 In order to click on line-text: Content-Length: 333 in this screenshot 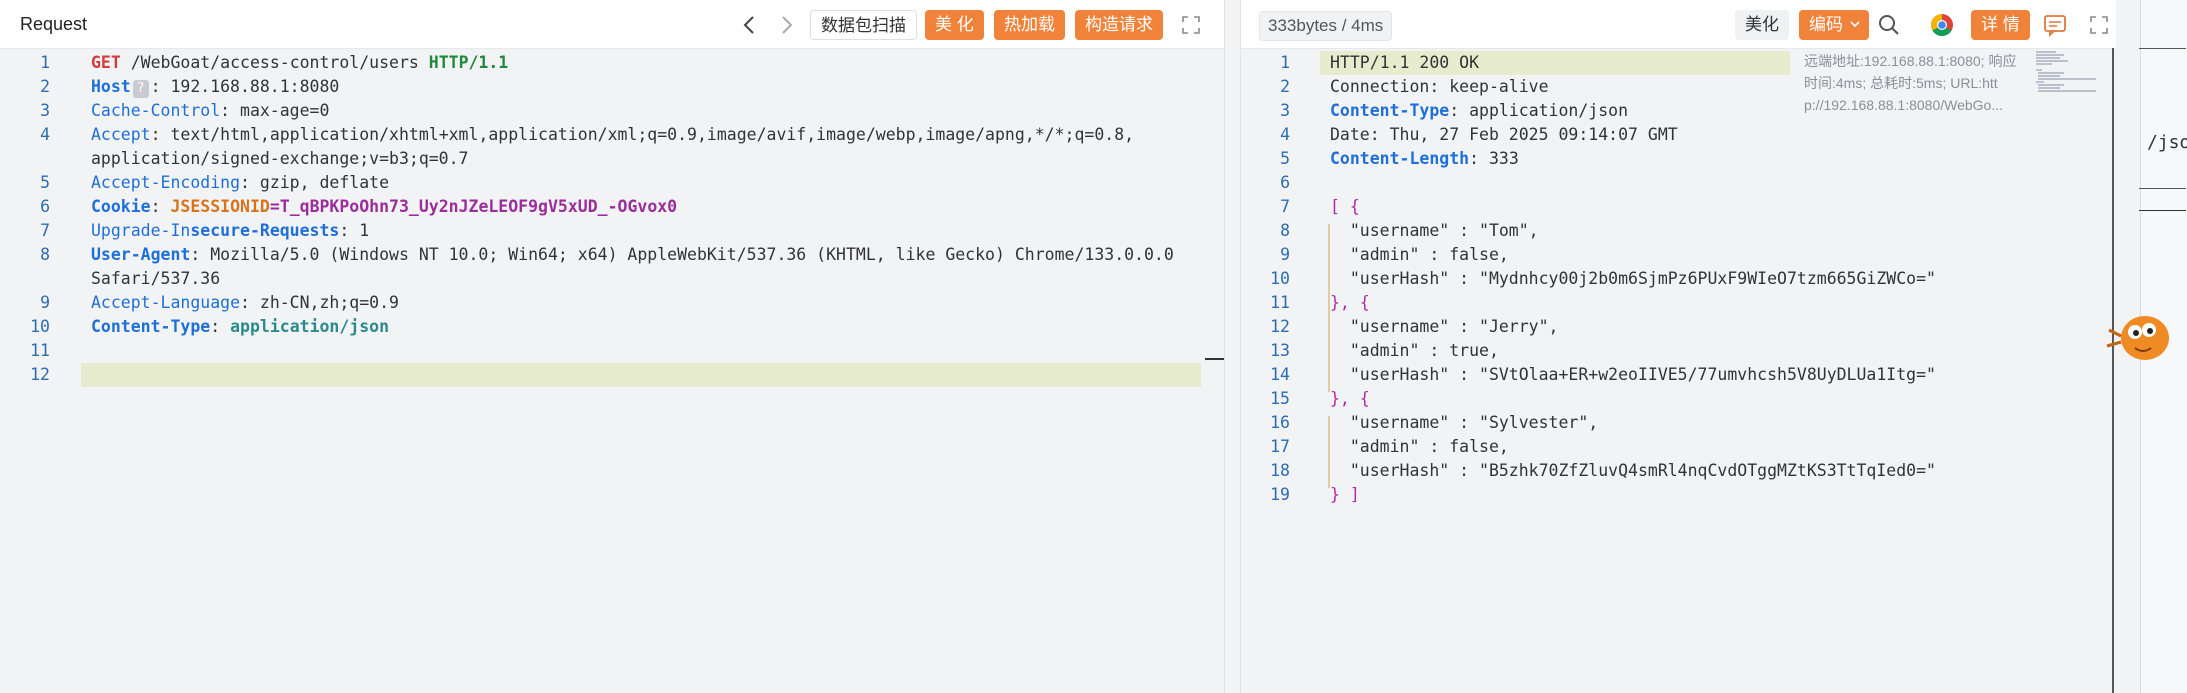, I will do `click(1424, 159)`.